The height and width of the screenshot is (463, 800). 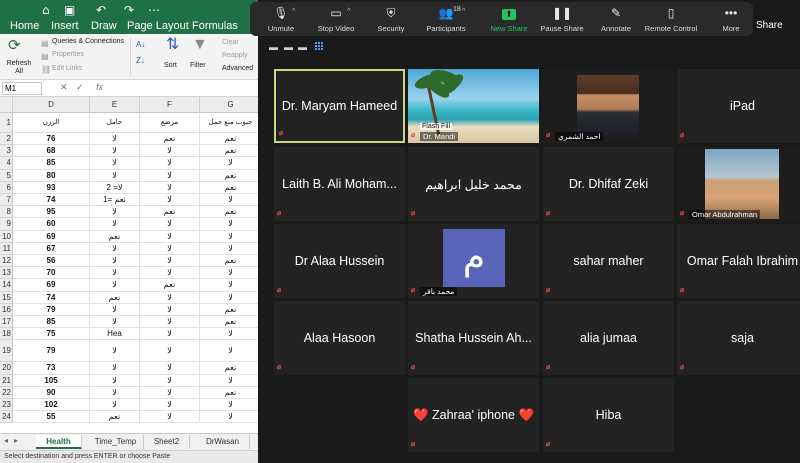 What do you see at coordinates (731, 19) in the screenshot?
I see `more-button: ••• More` at bounding box center [731, 19].